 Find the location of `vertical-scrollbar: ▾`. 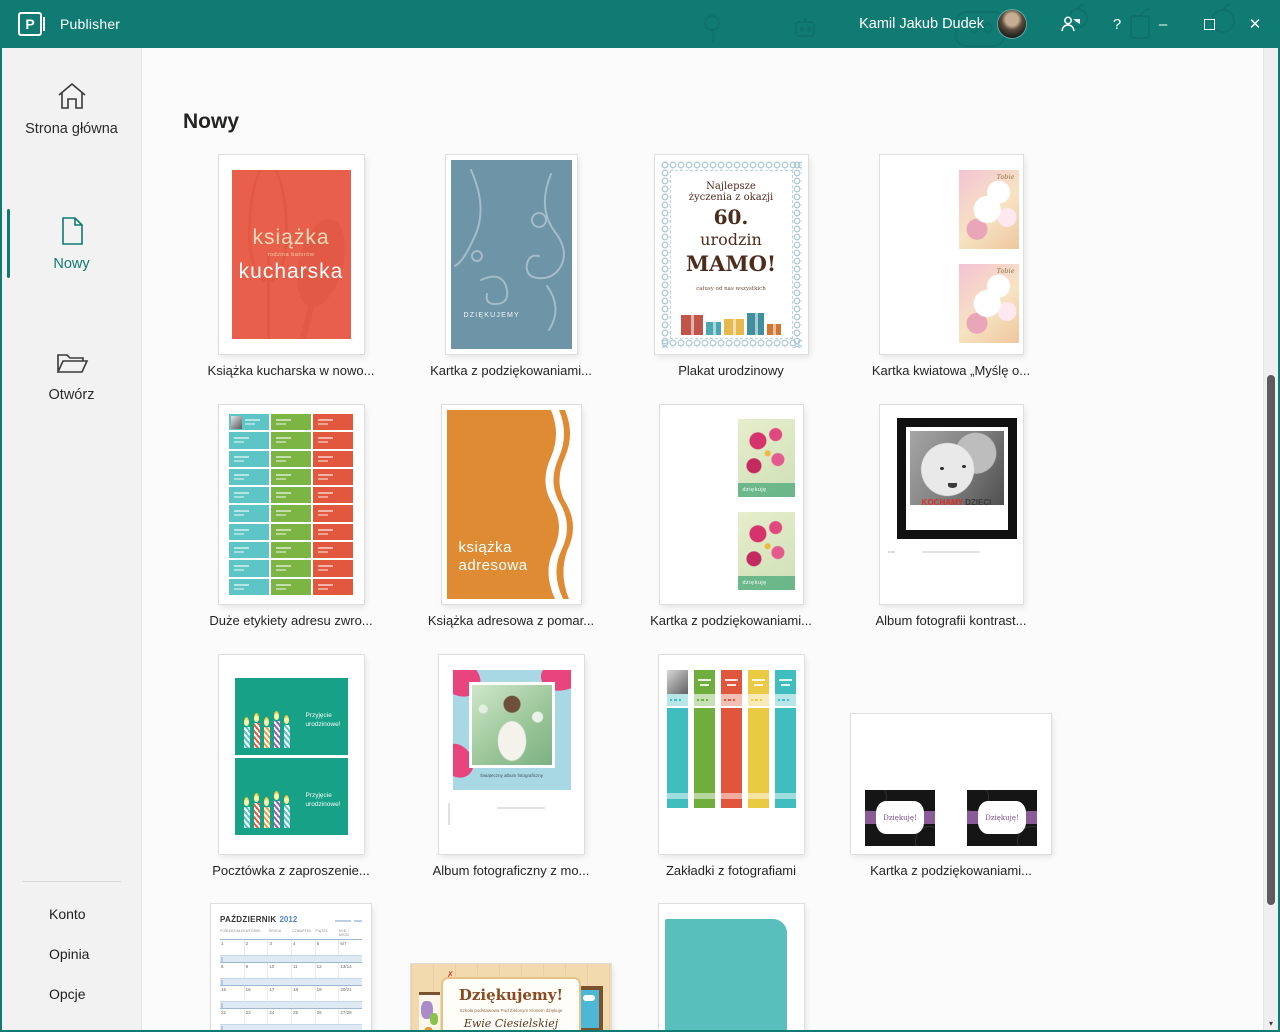

vertical-scrollbar: ▾ is located at coordinates (1270, 539).